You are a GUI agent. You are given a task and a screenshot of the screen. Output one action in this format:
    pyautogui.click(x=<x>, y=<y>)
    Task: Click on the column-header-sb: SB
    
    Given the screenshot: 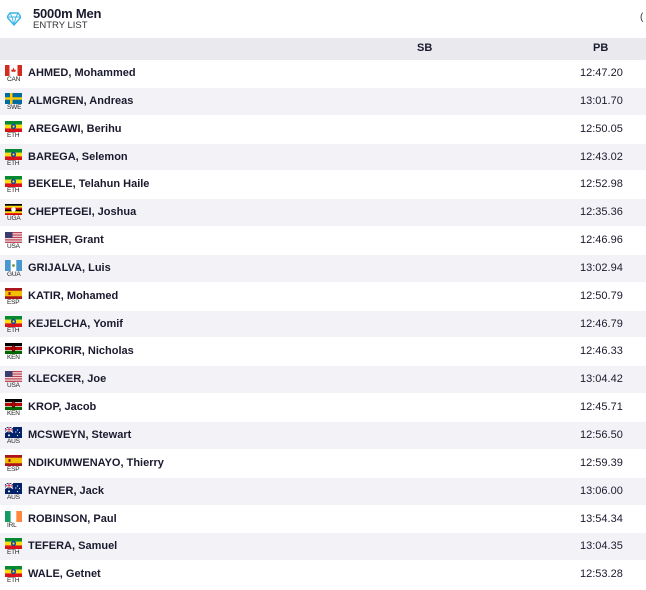 What is the action you would take?
    pyautogui.click(x=424, y=48)
    